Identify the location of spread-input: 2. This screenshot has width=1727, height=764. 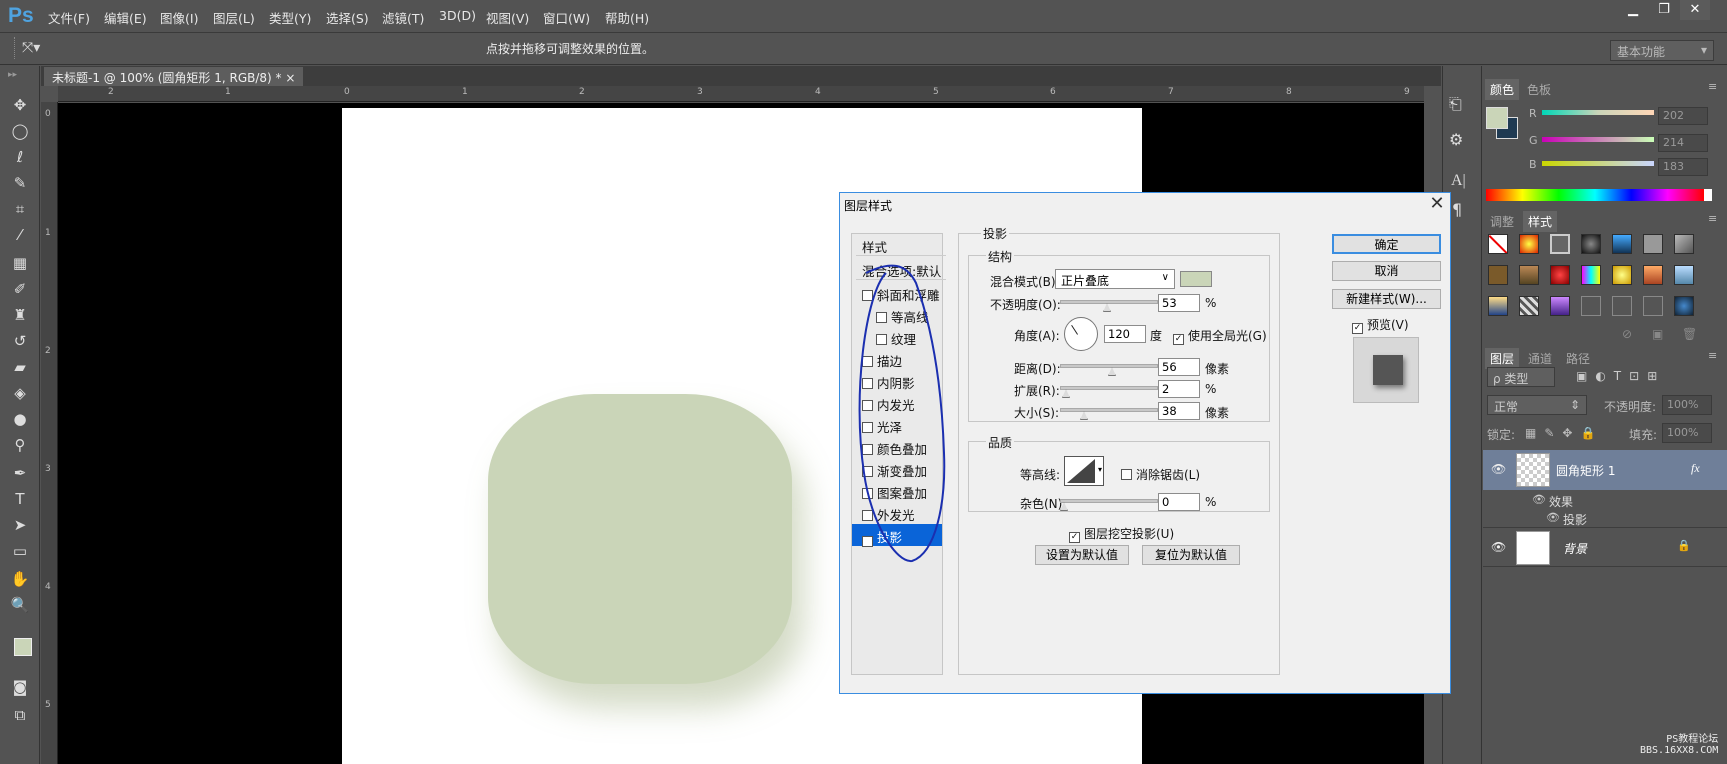
(1179, 389).